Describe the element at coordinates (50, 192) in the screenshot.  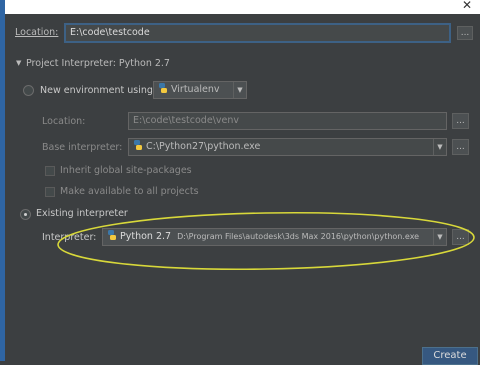
I see `make-available-checkbox` at that location.